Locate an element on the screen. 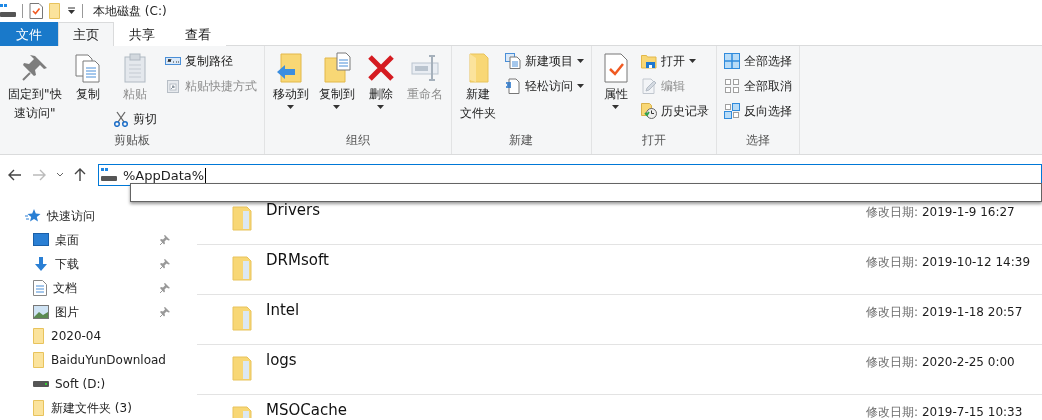 The image size is (1042, 420). file-name: MSOCache is located at coordinates (306, 409).